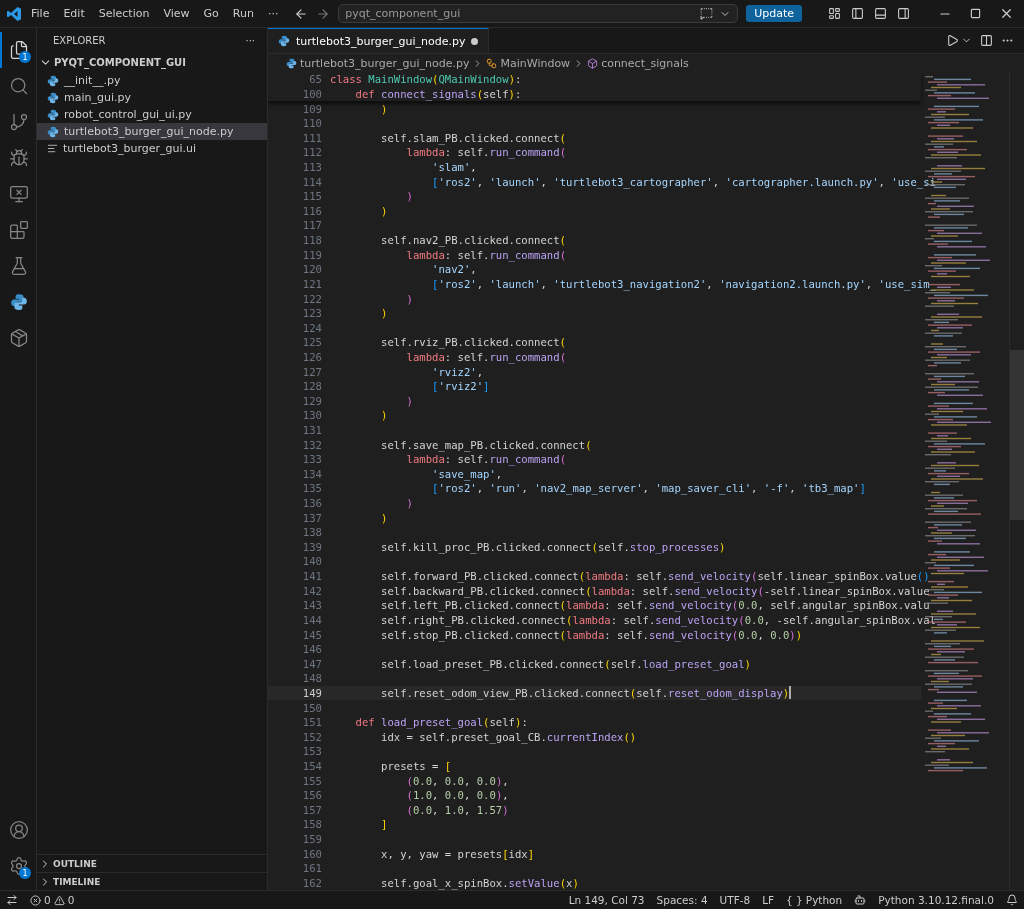  What do you see at coordinates (591, 634) in the screenshot?
I see `code-line: self.stop_PB.clicked.connect(lambda: self.send_velocity(0.0, 0.0))` at bounding box center [591, 634].